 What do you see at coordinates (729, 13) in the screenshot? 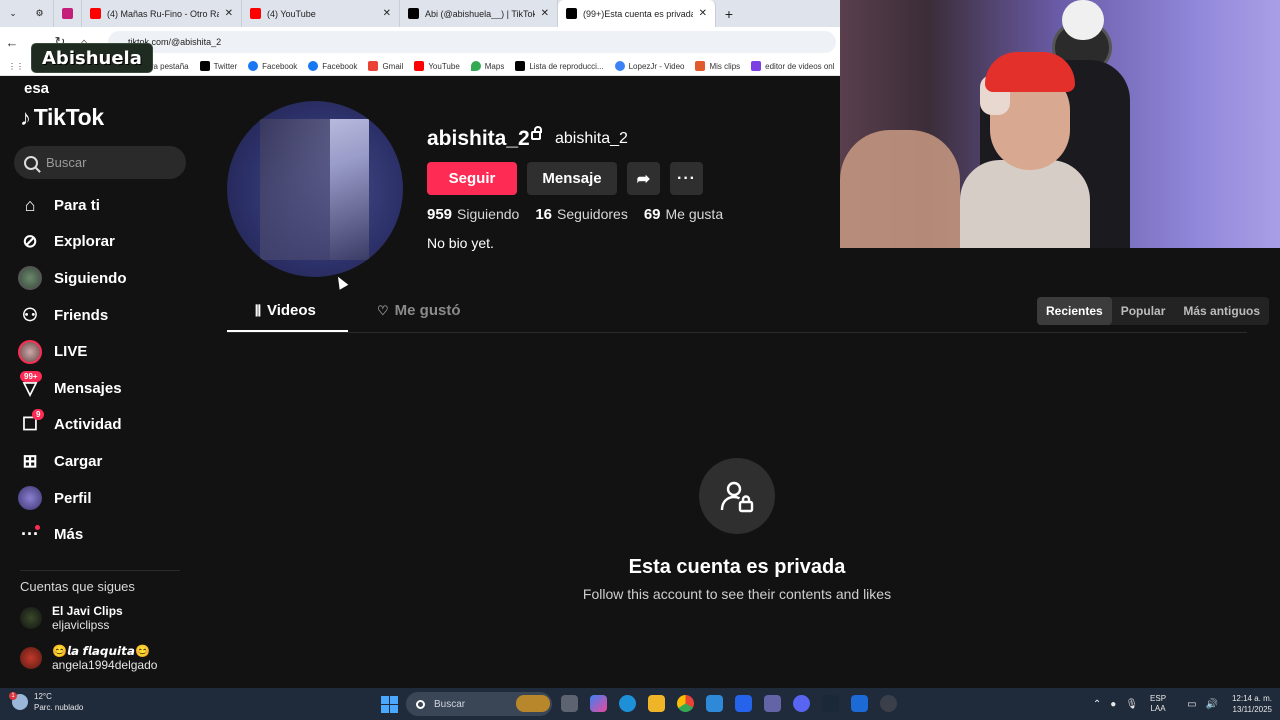
I see `new-tab-button: +` at bounding box center [729, 13].